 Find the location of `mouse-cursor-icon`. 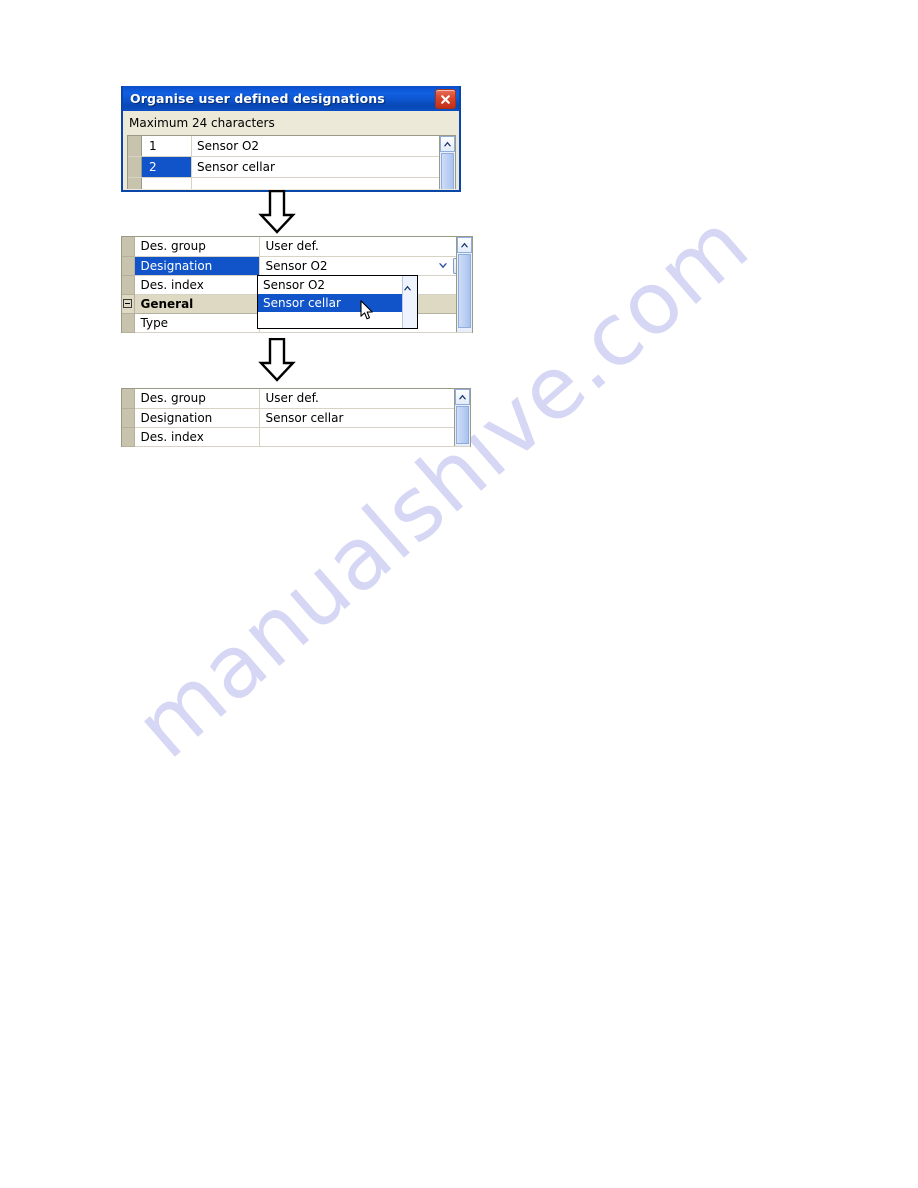

mouse-cursor-icon is located at coordinates (367, 310).